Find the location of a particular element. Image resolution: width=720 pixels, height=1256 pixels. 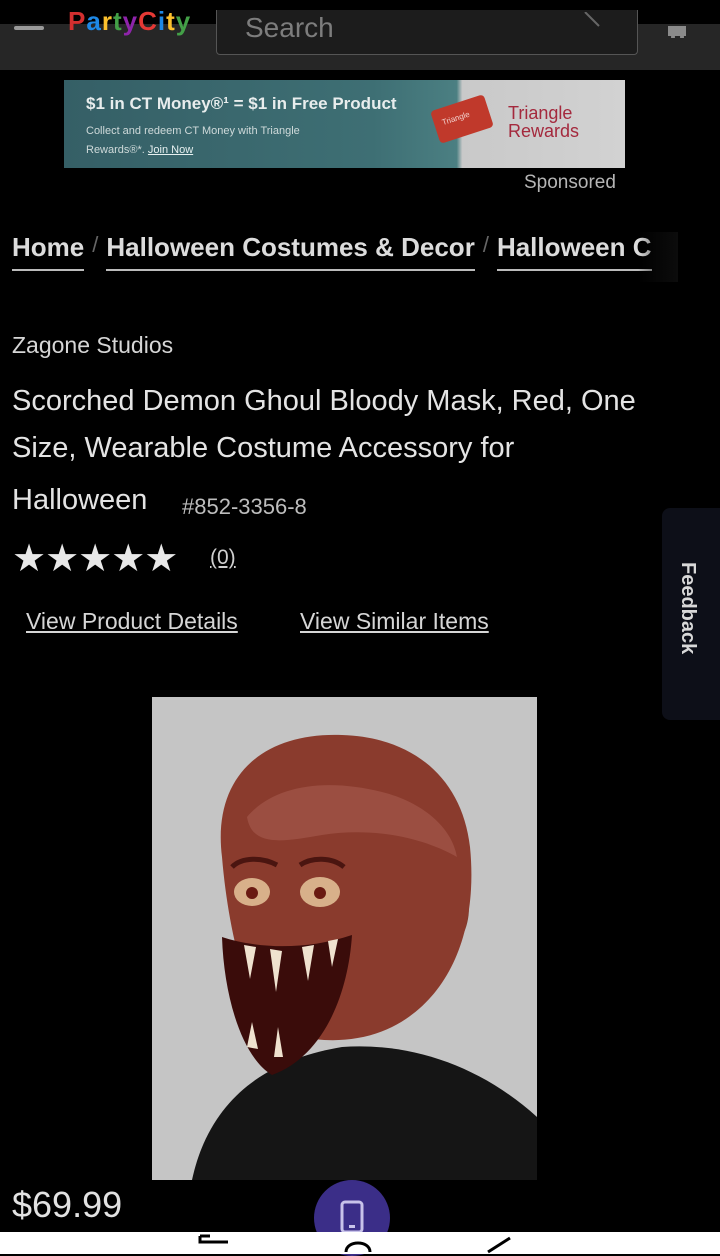

product-price: $69.99 is located at coordinates (67, 1204).